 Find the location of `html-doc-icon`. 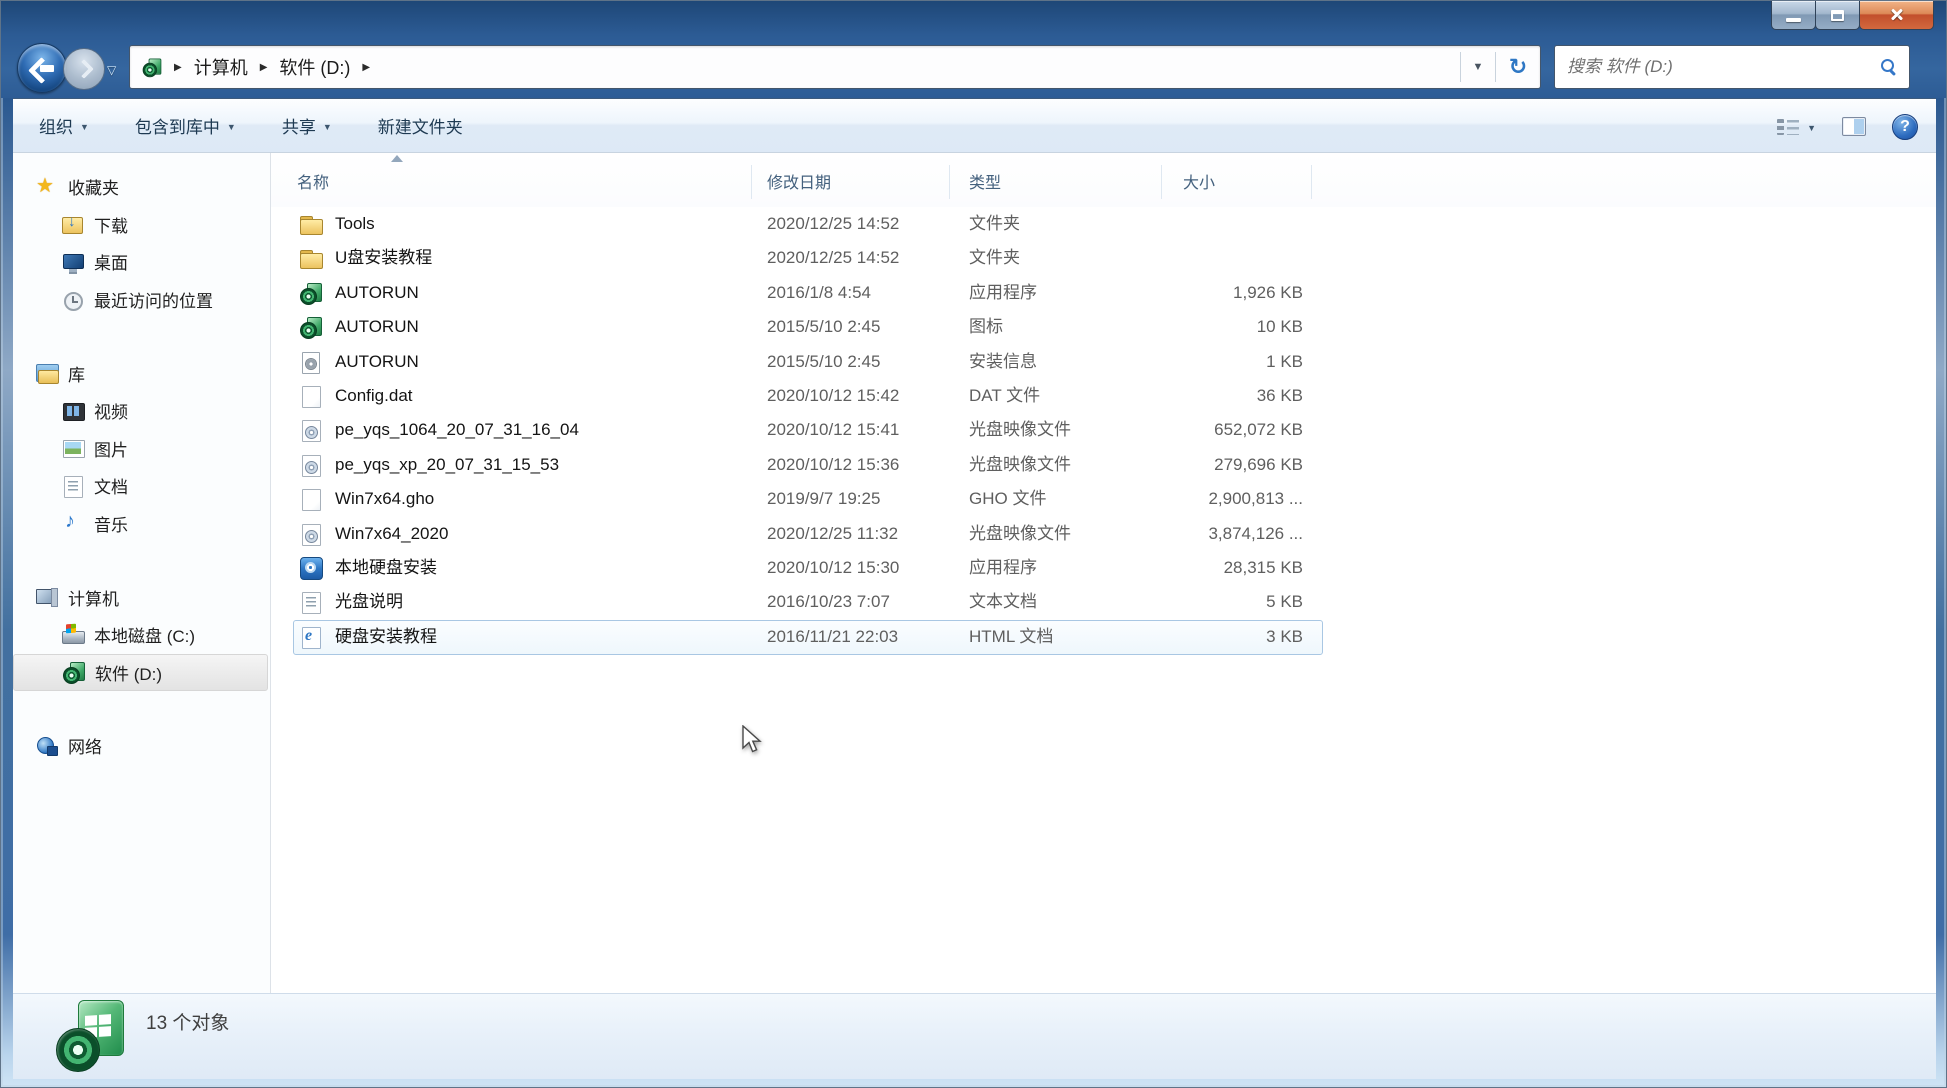

html-doc-icon is located at coordinates (311, 637).